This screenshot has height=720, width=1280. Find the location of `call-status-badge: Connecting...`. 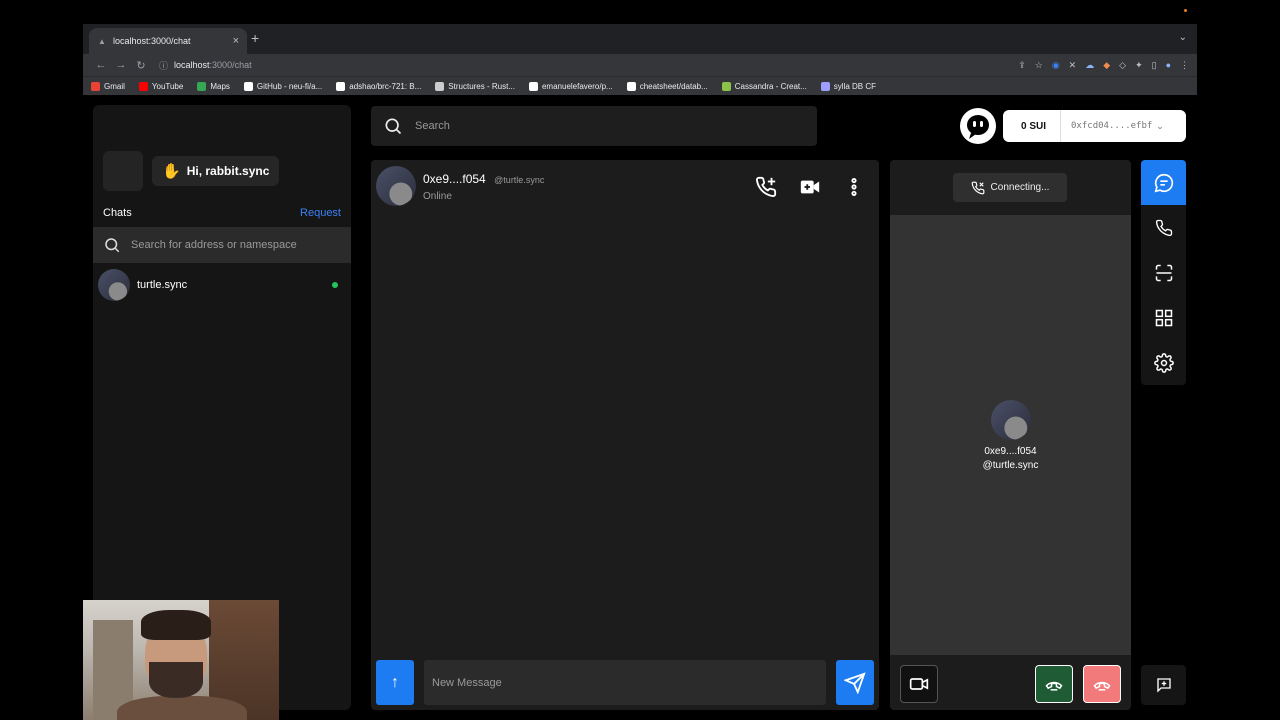

call-status-badge: Connecting... is located at coordinates (1010, 187).